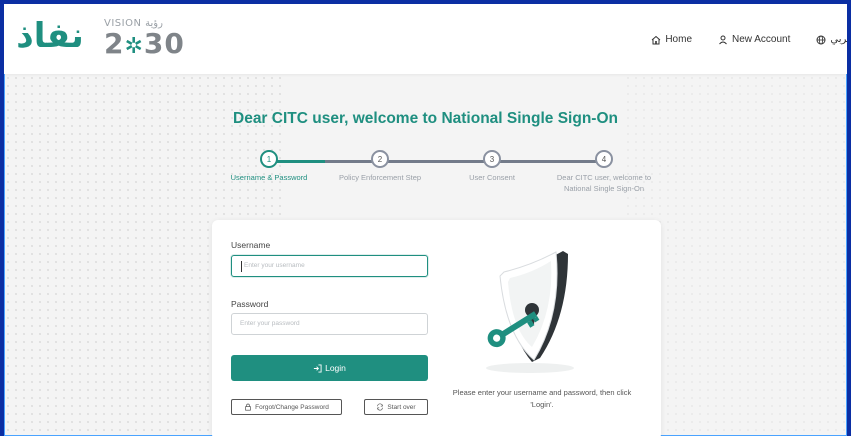  I want to click on step-1: 1 Username & Password, so click(269, 167).